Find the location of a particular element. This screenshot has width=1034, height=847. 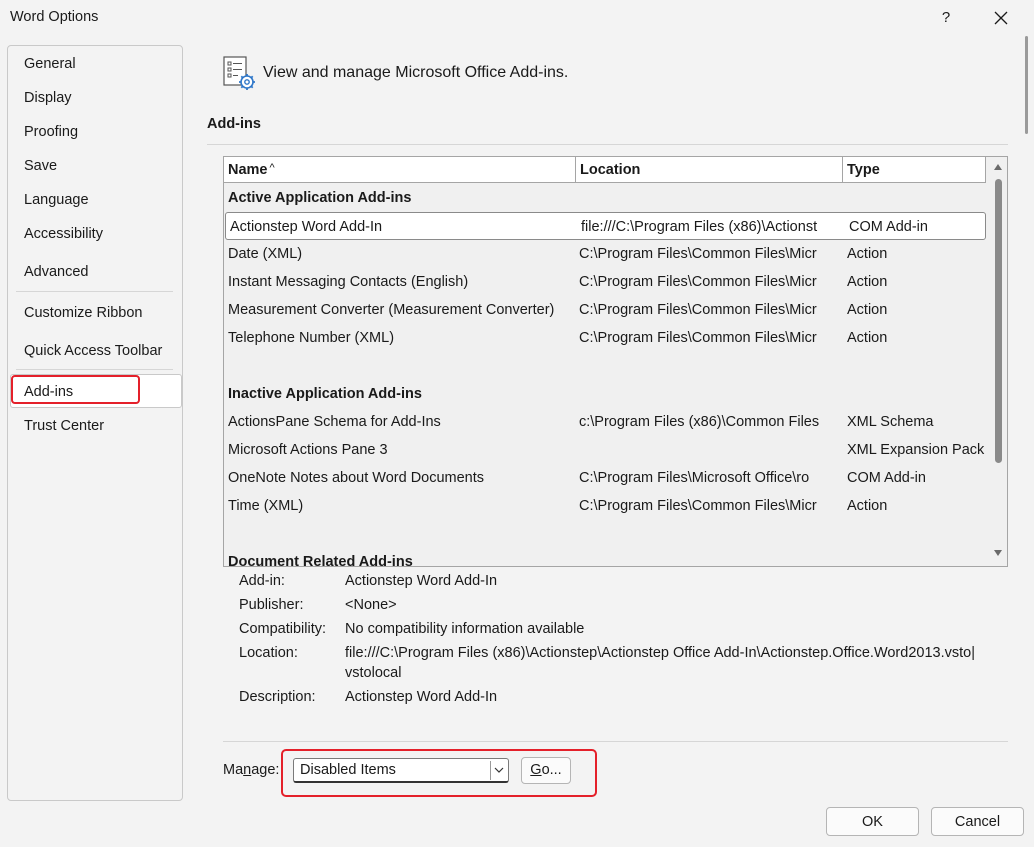

nav-item-proofing: Proofing is located at coordinates (51, 132).